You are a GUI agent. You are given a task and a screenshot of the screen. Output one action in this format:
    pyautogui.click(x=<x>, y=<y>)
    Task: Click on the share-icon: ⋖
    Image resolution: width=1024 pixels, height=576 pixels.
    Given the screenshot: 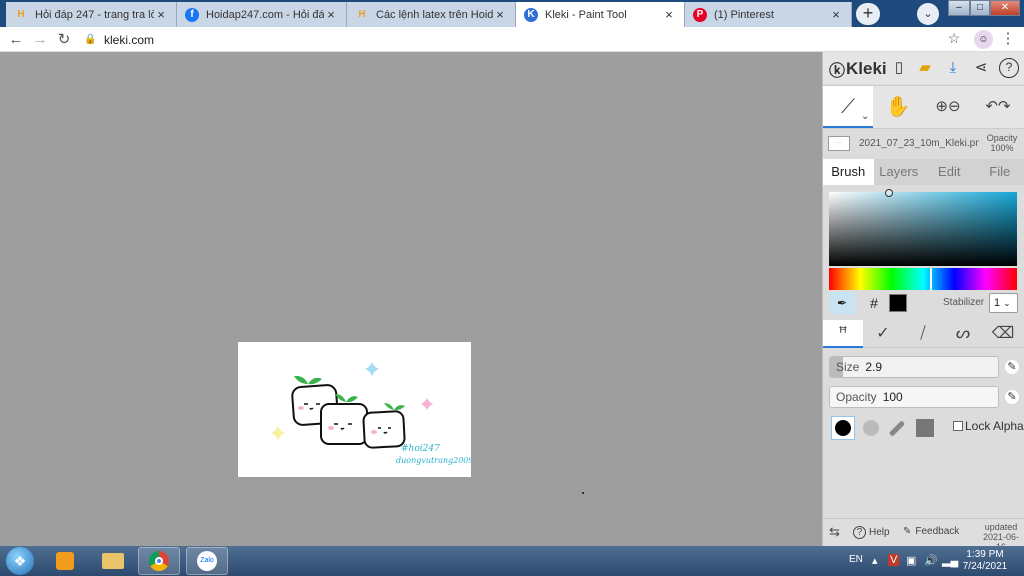 What is the action you would take?
    pyautogui.click(x=981, y=68)
    